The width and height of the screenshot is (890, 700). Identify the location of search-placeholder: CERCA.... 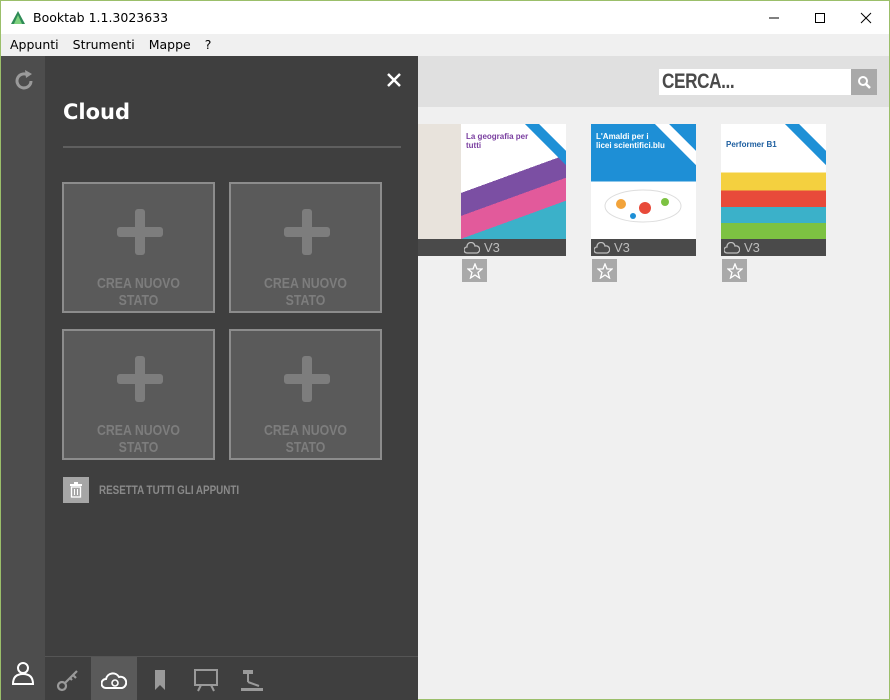
(698, 81).